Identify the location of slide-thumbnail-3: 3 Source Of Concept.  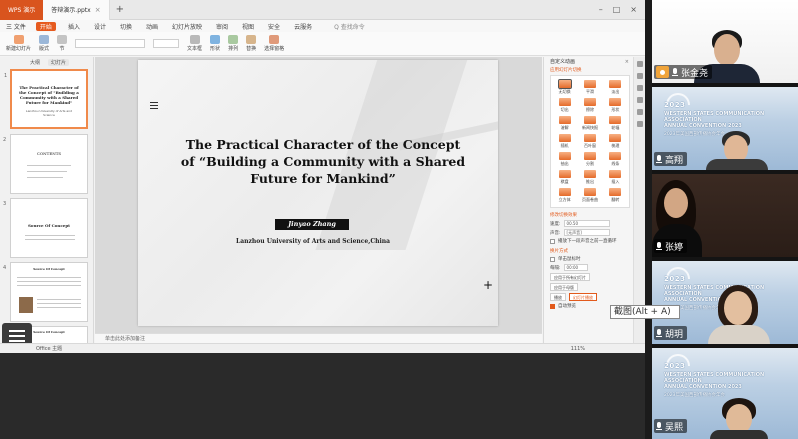
(45, 228).